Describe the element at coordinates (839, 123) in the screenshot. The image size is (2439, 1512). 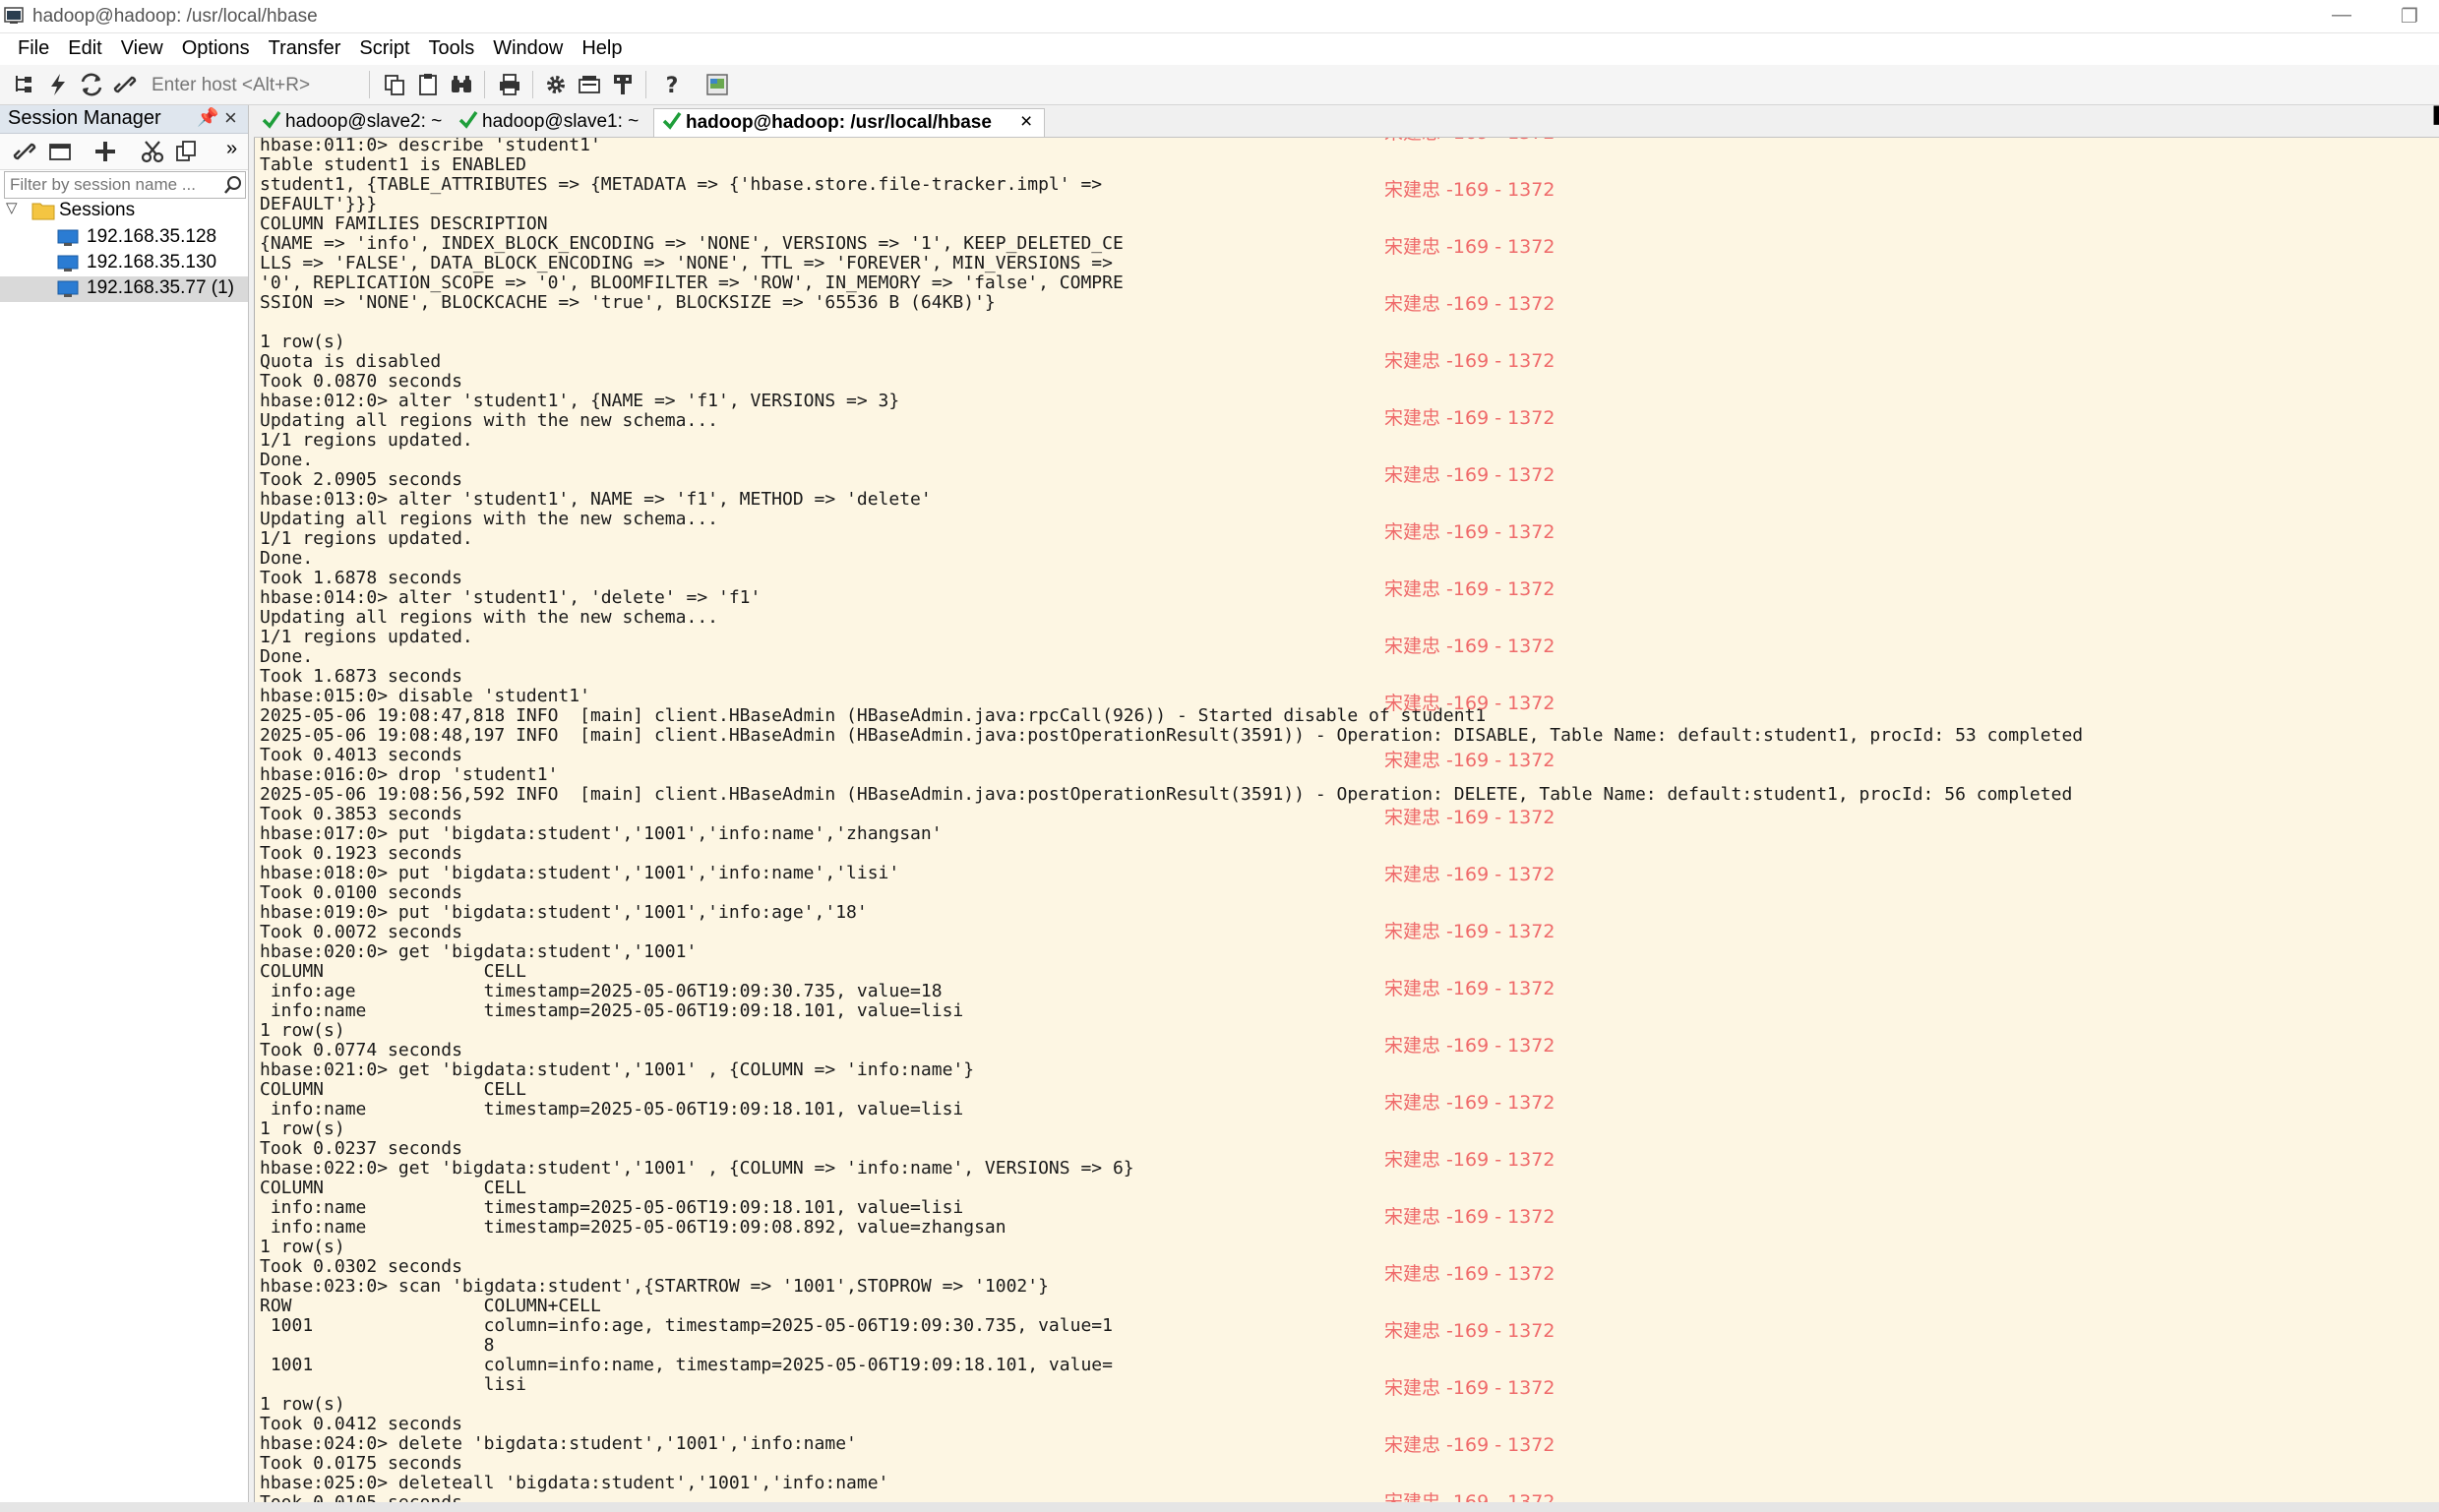
I see `tab-label: hadoop@hadoop: /usr/local/hbase` at that location.